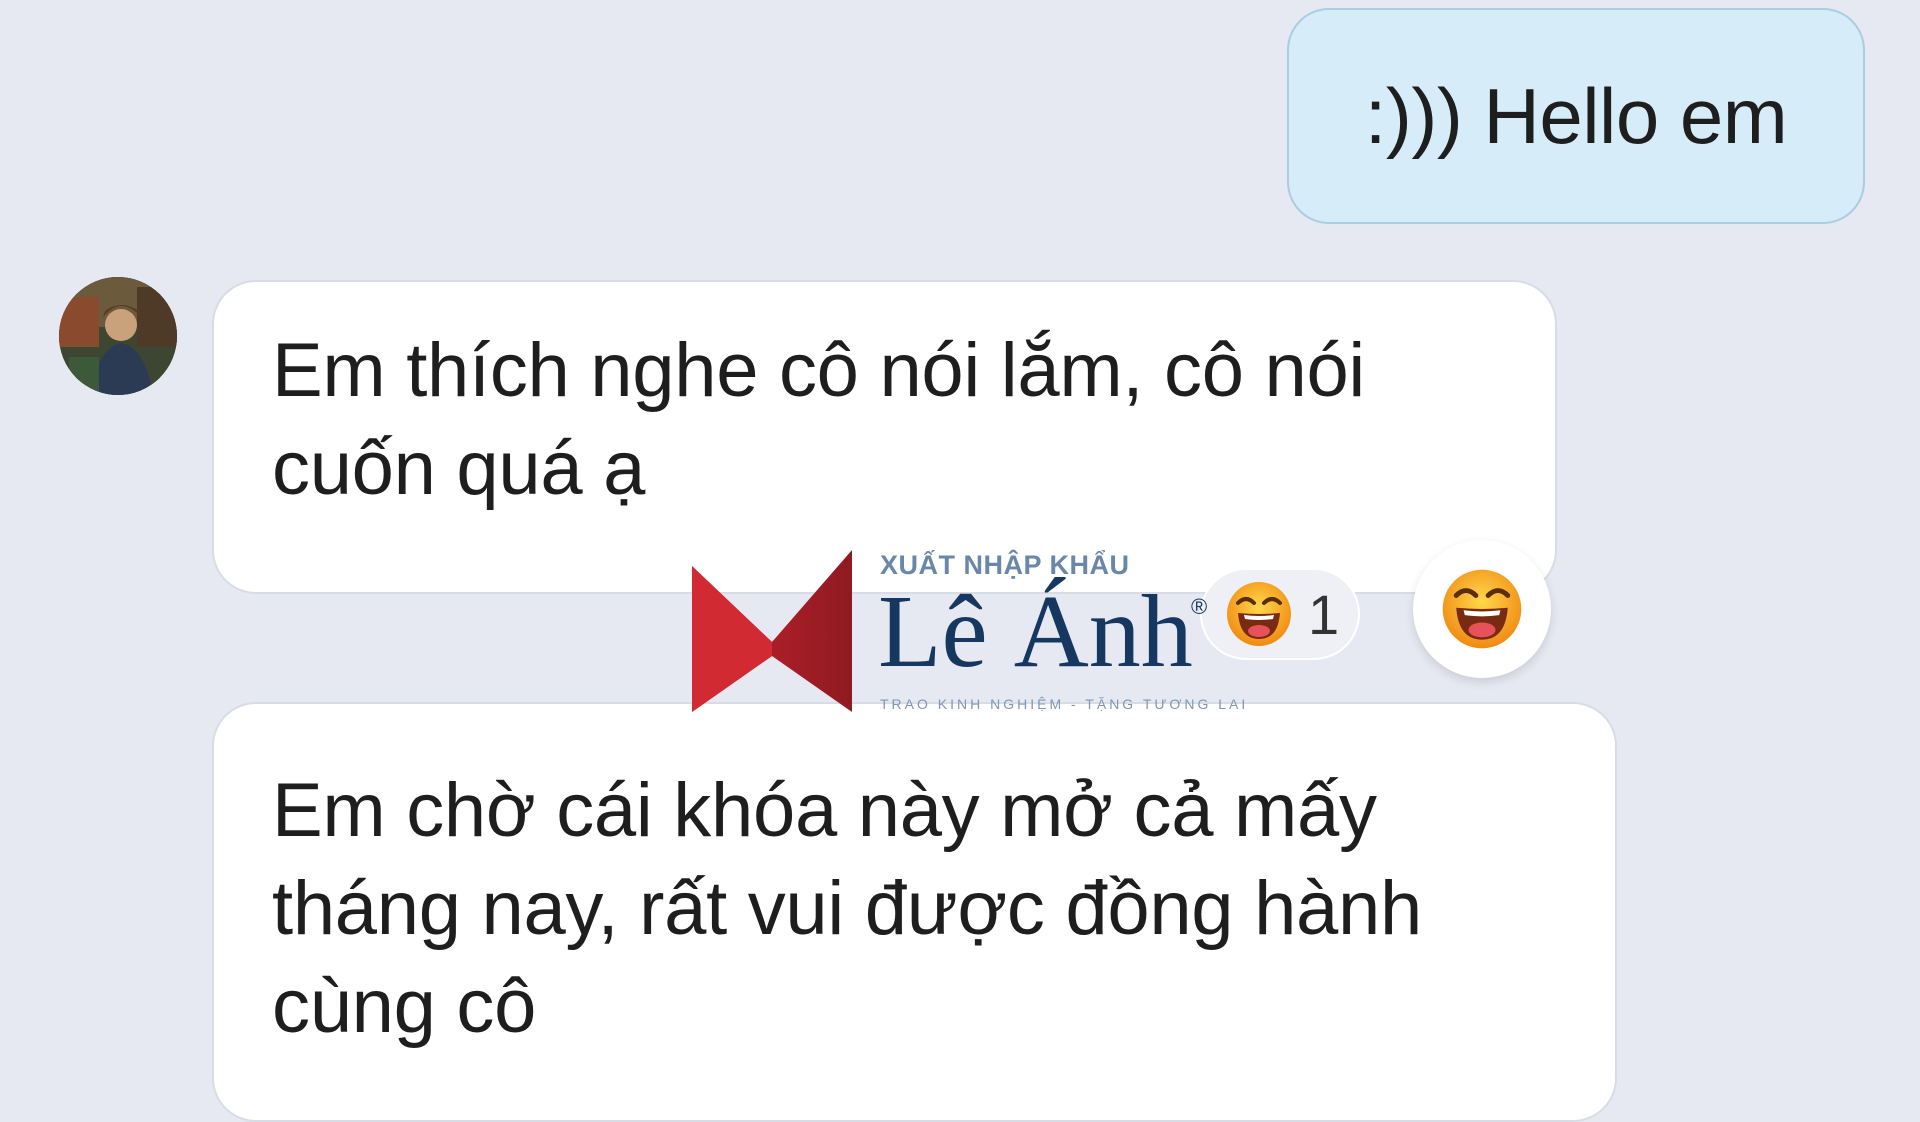 The image size is (1920, 1122). I want to click on add-reaction-button, so click(1482, 609).